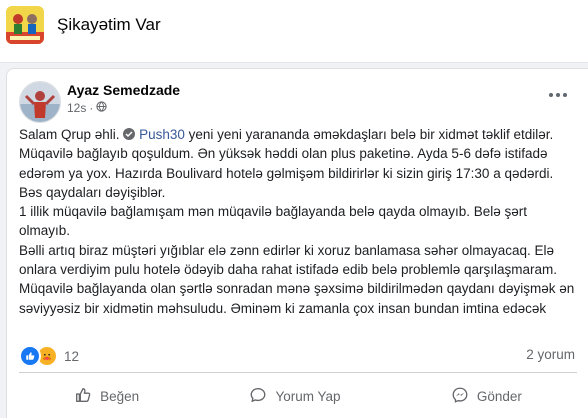 This screenshot has width=588, height=418. I want to click on checkmark-icon, so click(129, 134).